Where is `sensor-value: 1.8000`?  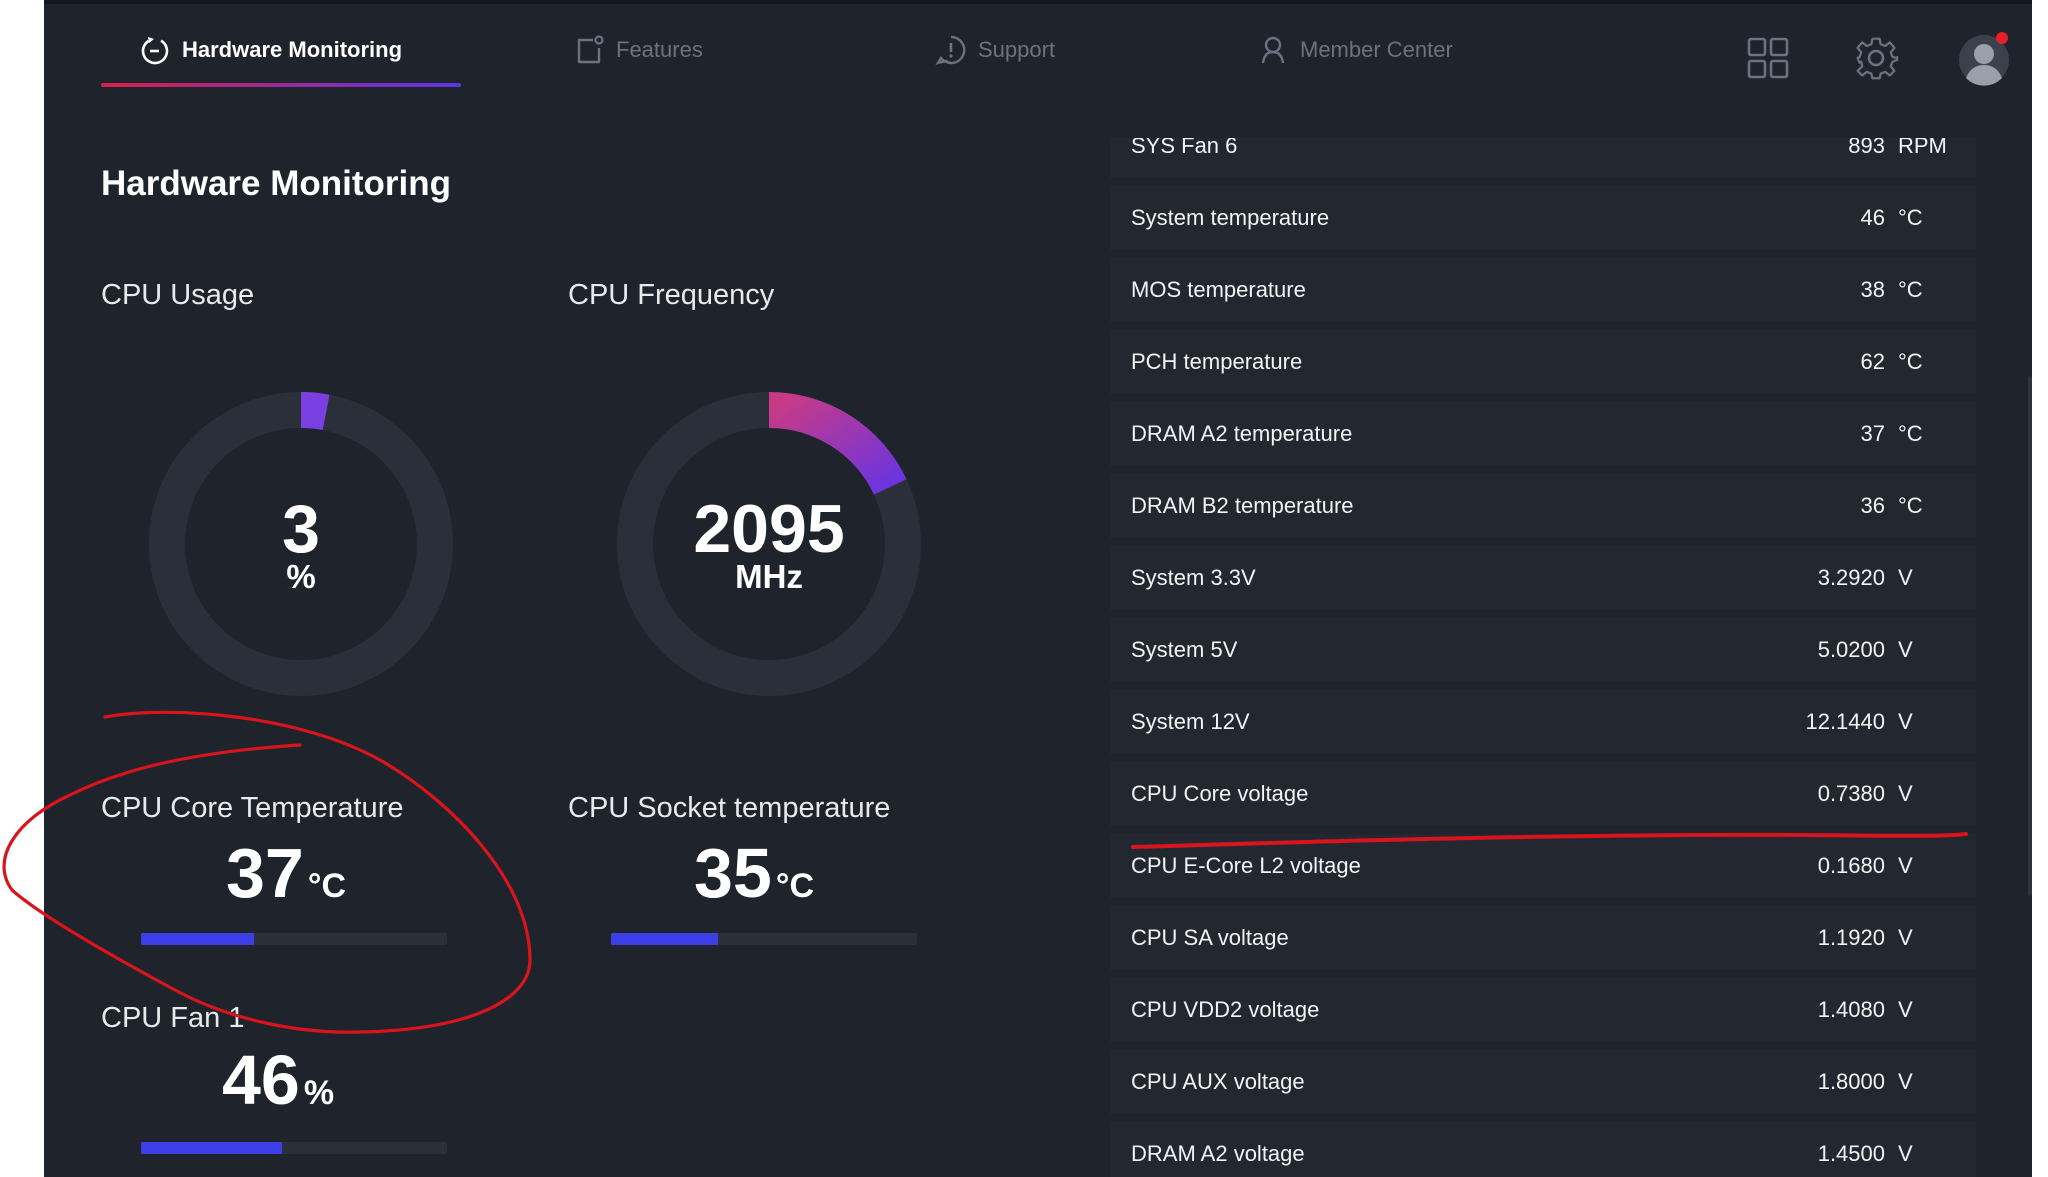
sensor-value: 1.8000 is located at coordinates (1851, 1081).